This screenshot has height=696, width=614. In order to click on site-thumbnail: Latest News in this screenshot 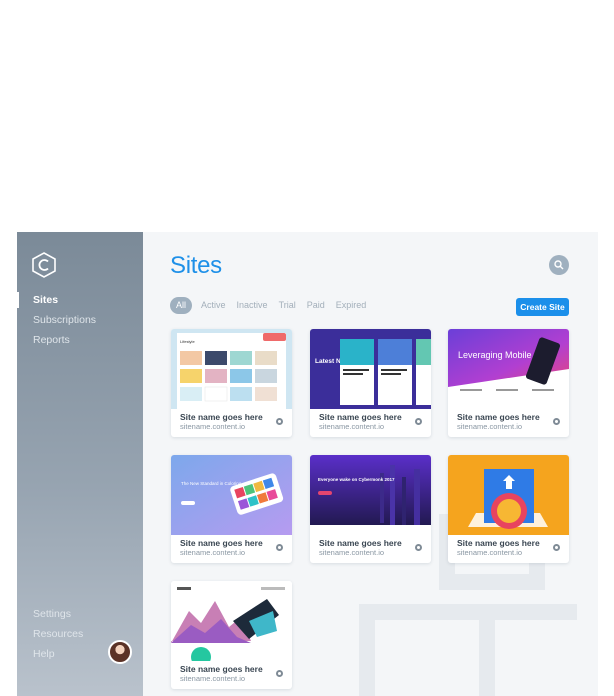, I will do `click(370, 369)`.